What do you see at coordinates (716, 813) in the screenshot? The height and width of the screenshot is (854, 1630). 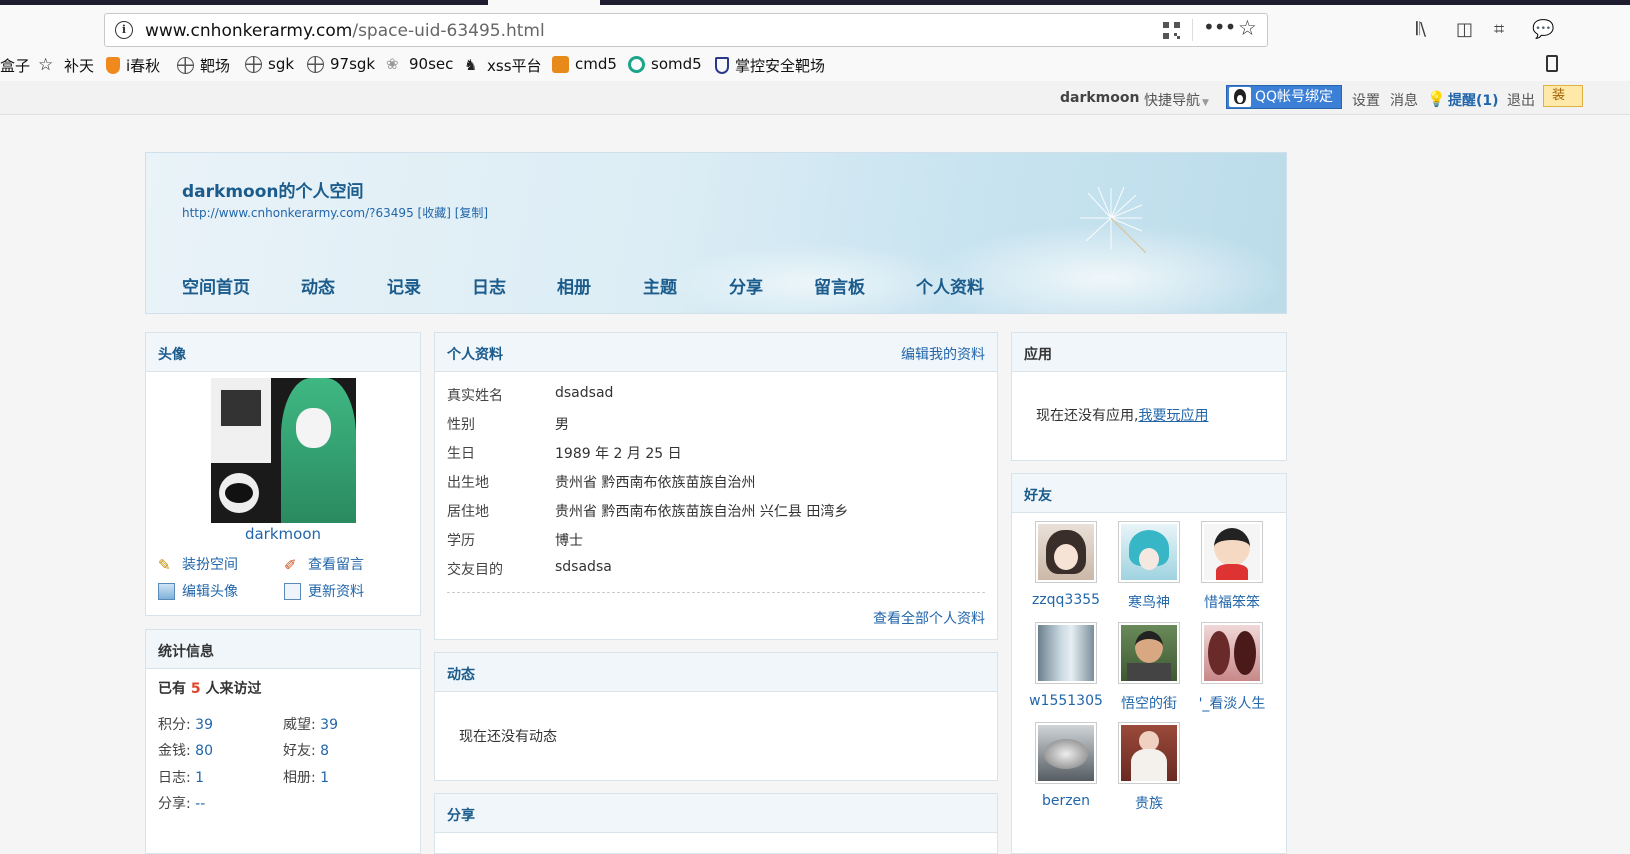 I see `panel-header: 分享` at bounding box center [716, 813].